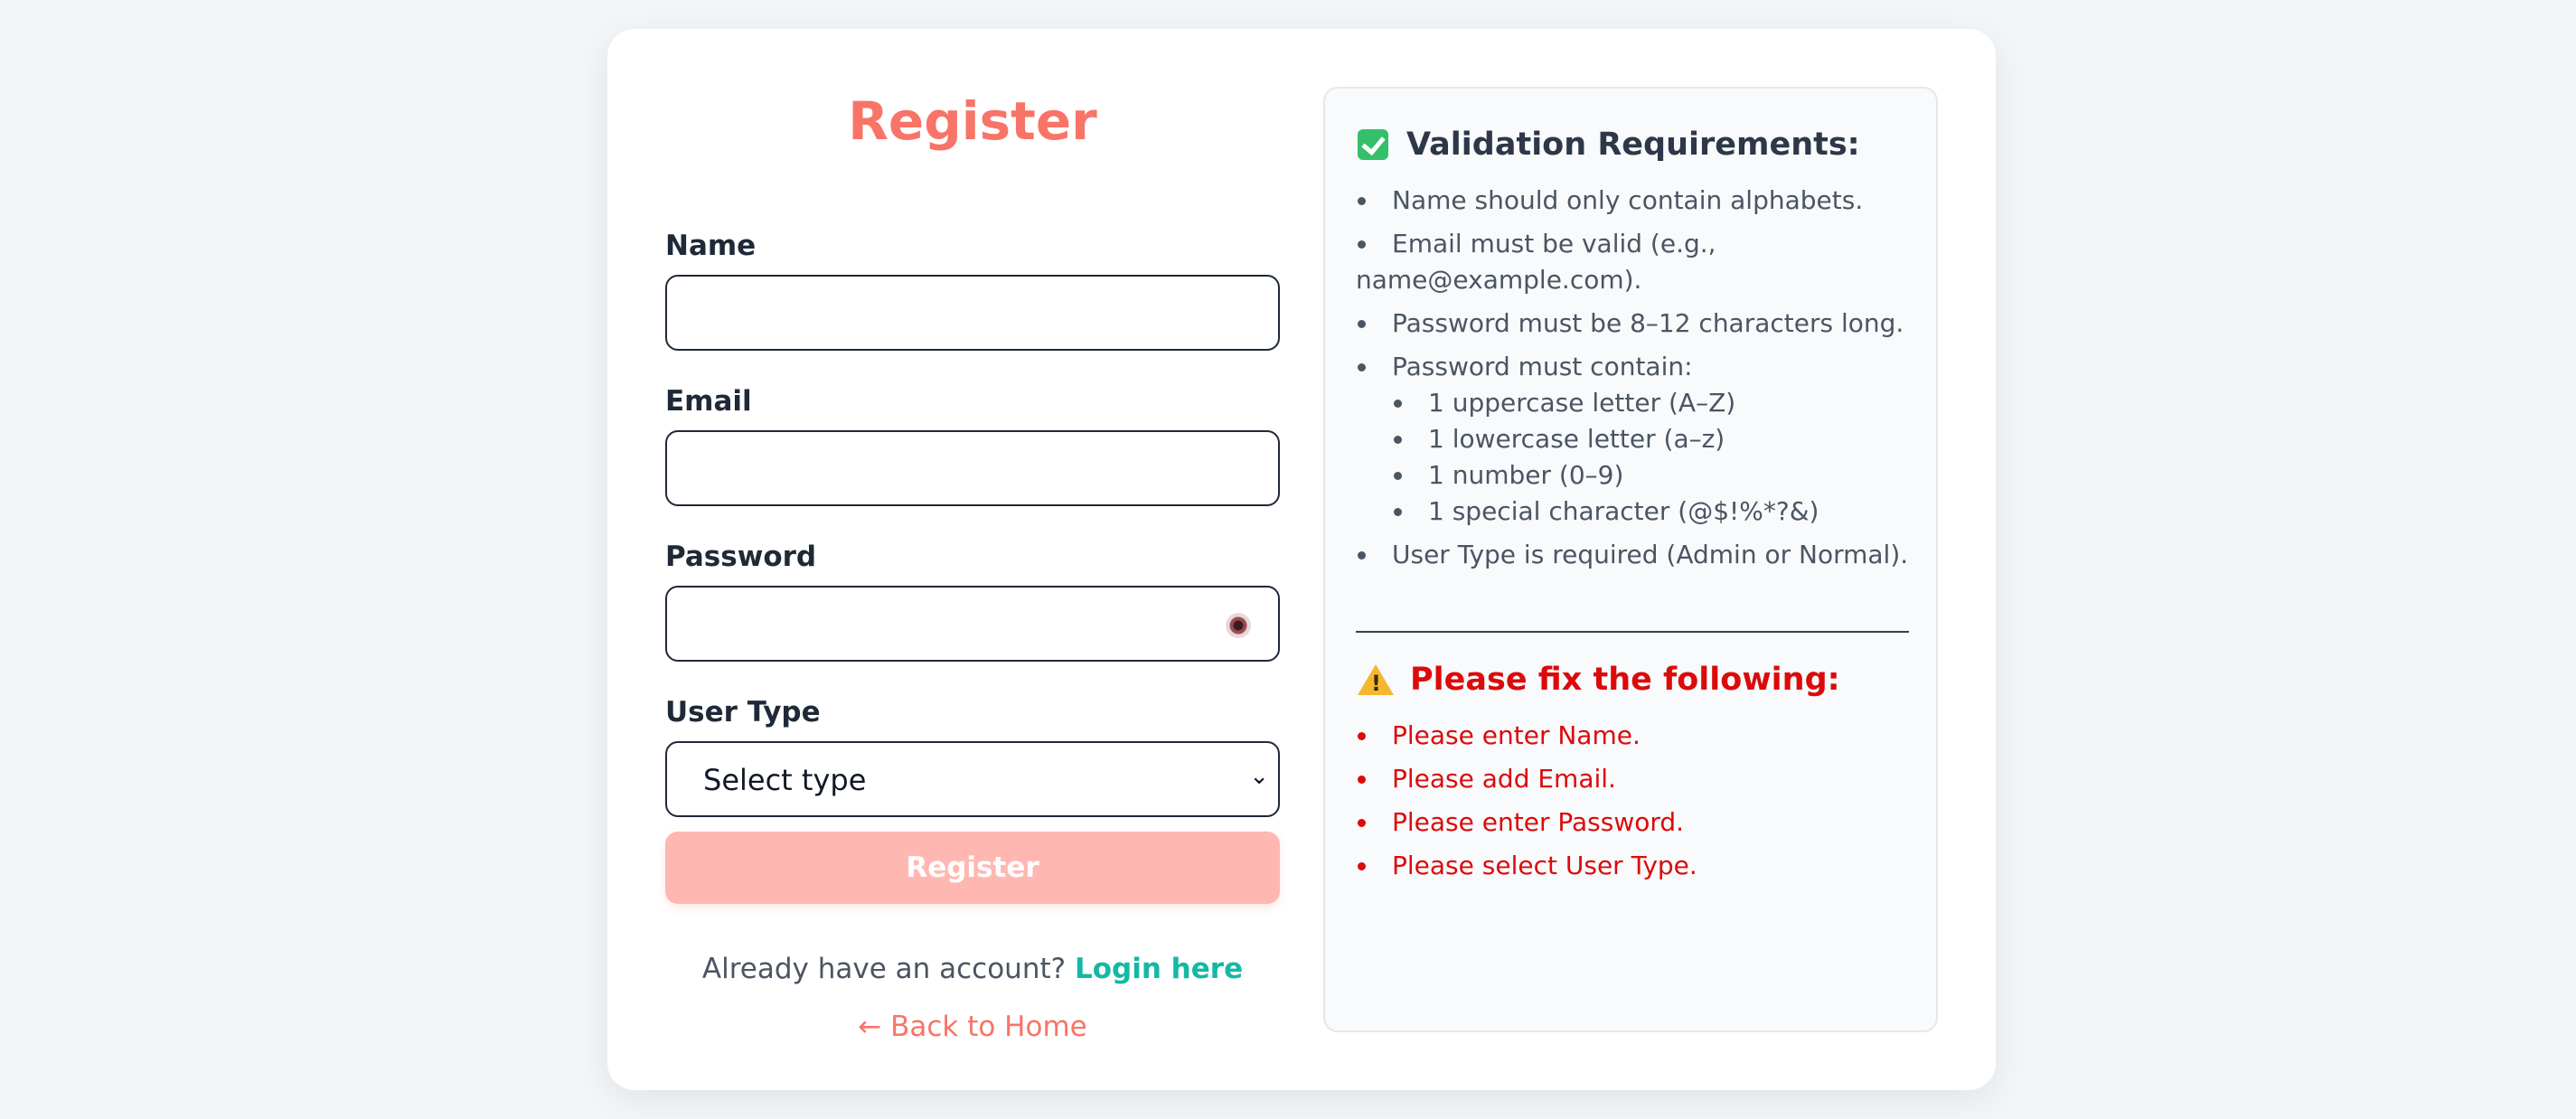 The height and width of the screenshot is (1119, 2576). I want to click on back-to-home-link: ← Back to Home, so click(972, 1027).